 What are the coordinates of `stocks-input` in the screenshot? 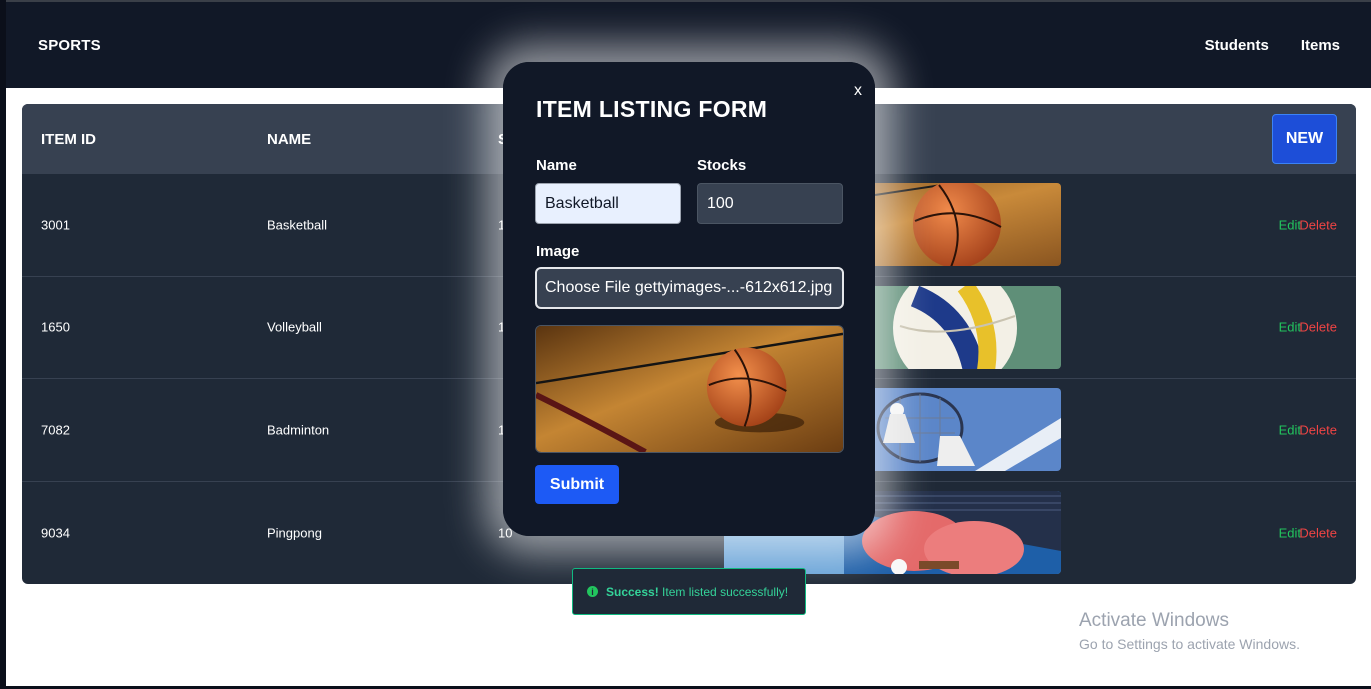 It's located at (770, 203).